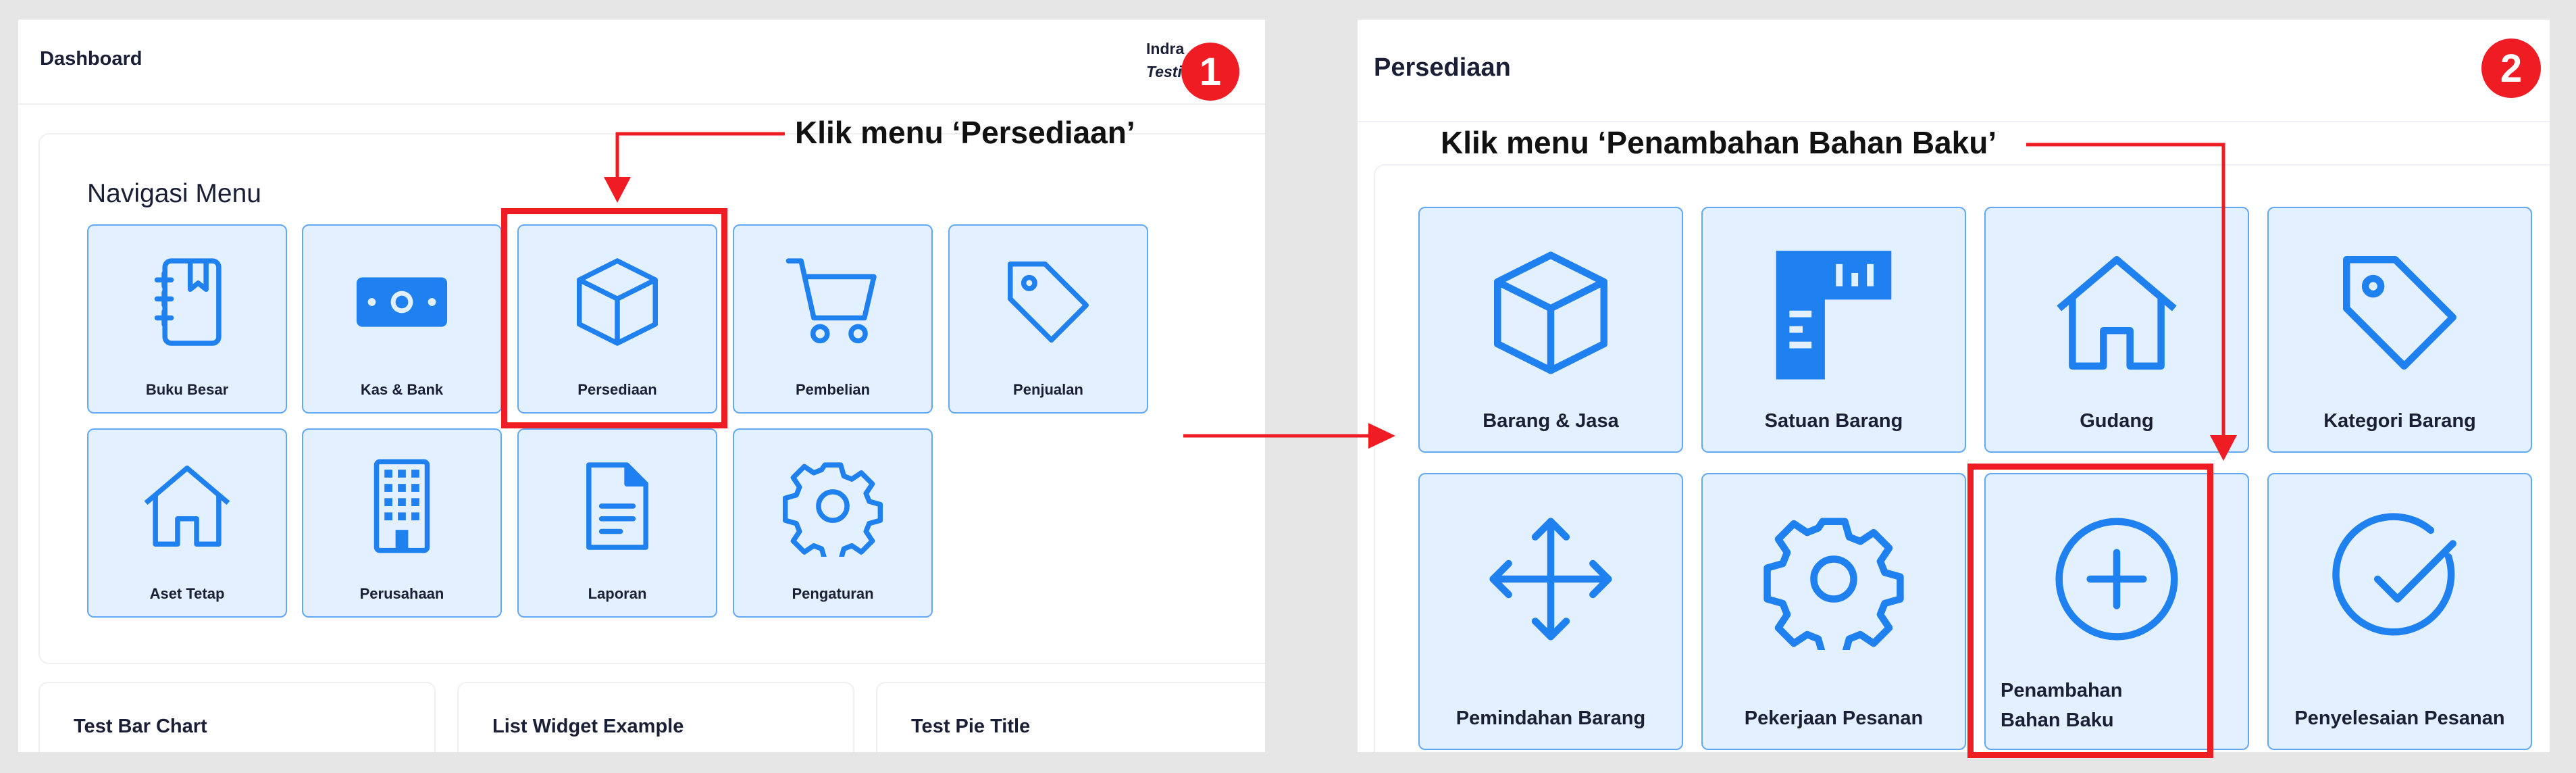  Describe the element at coordinates (2125, 290) in the screenshot. I see `arrow-to-penambahan` at that location.